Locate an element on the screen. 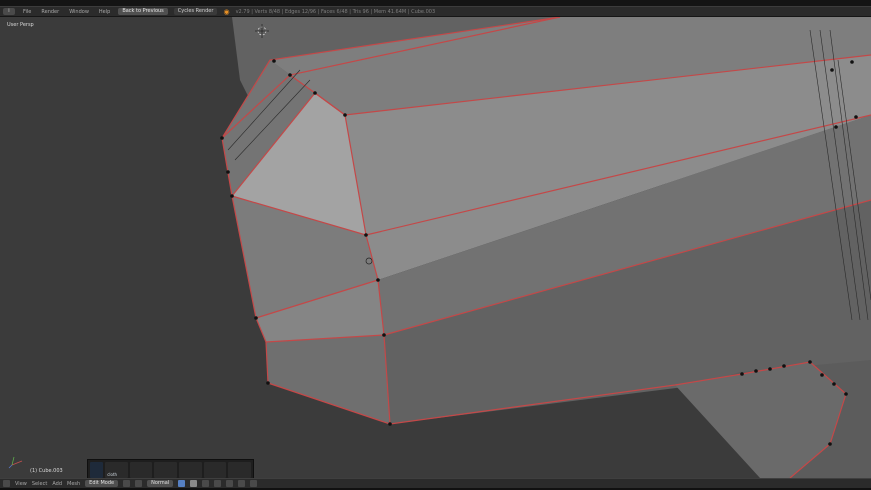 This screenshot has height=490, width=871. menu-window: Window is located at coordinates (79, 12).